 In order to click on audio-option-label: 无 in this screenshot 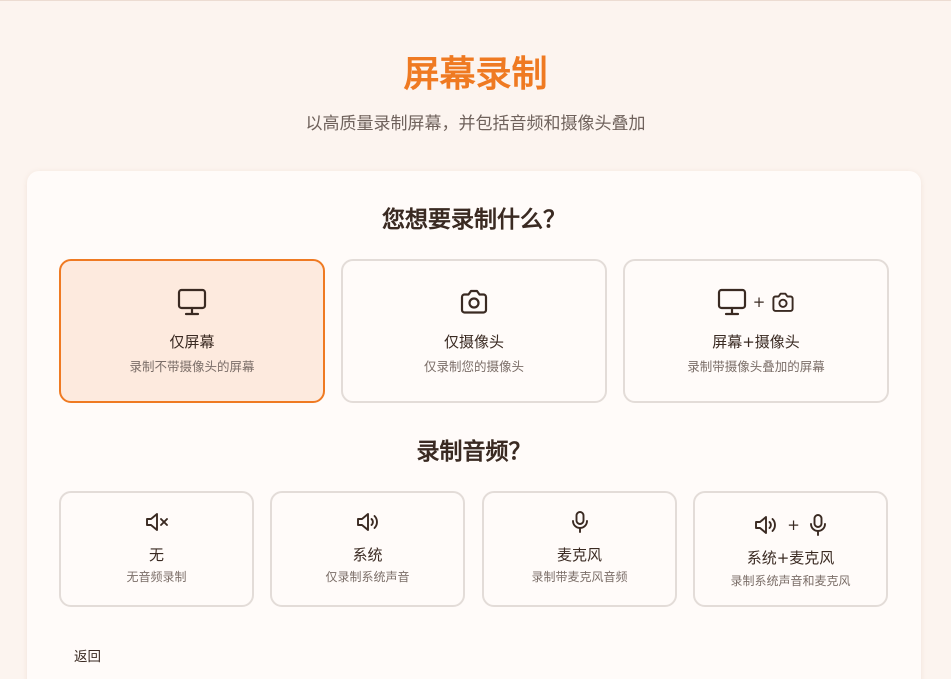, I will do `click(156, 555)`.